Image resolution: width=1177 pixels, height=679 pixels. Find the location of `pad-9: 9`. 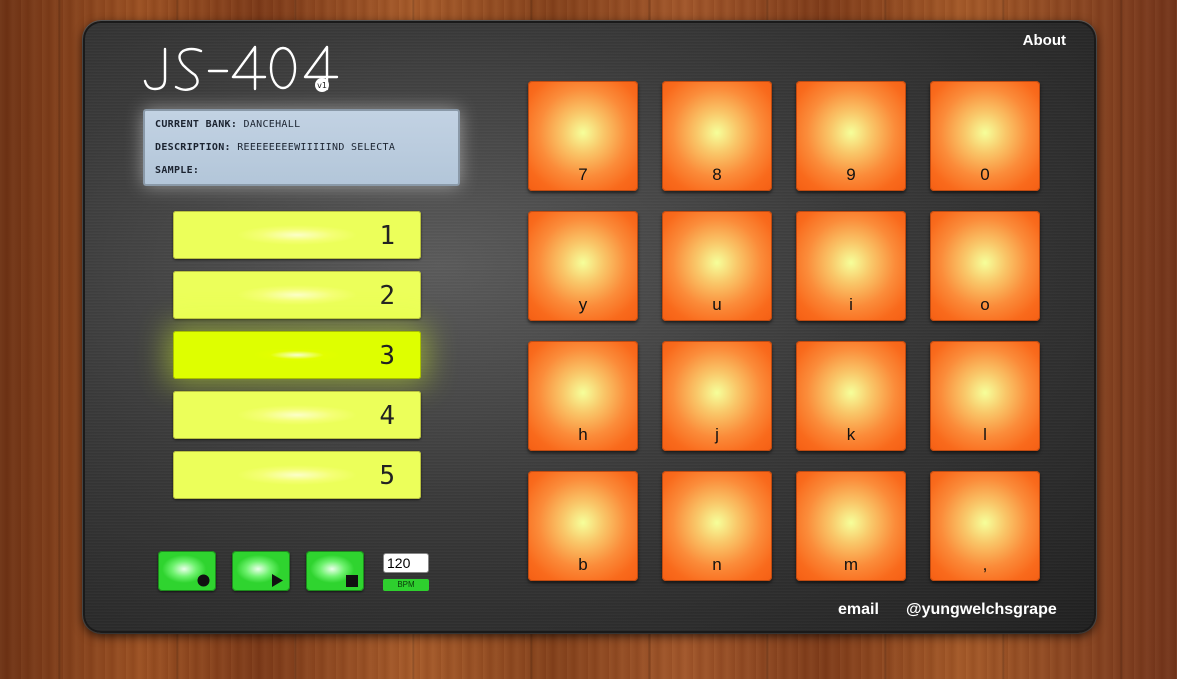

pad-9: 9 is located at coordinates (851, 136).